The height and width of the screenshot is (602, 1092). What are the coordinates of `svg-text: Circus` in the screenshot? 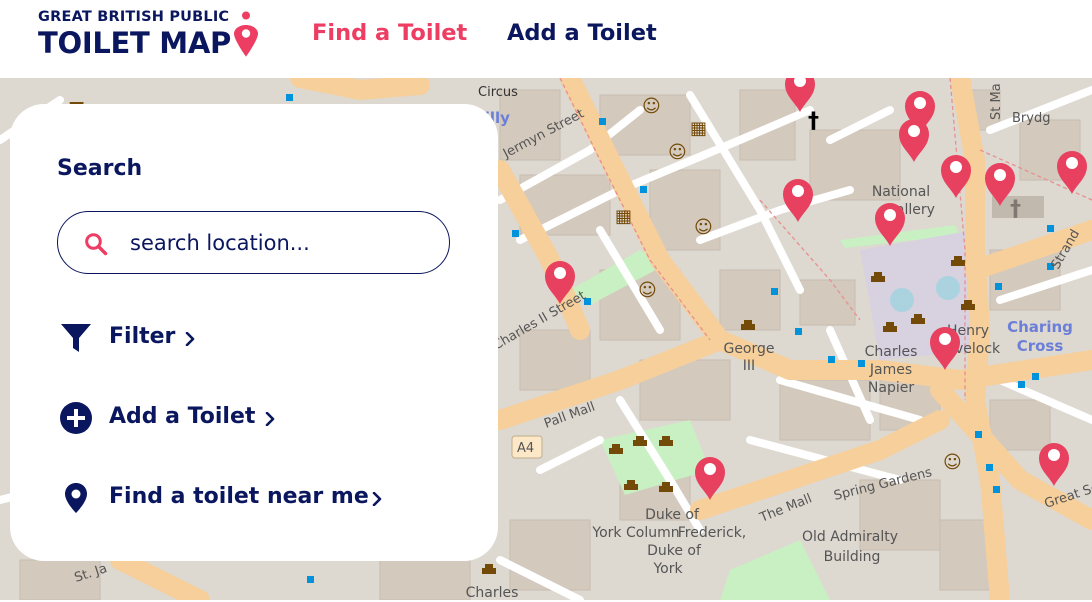 It's located at (498, 92).